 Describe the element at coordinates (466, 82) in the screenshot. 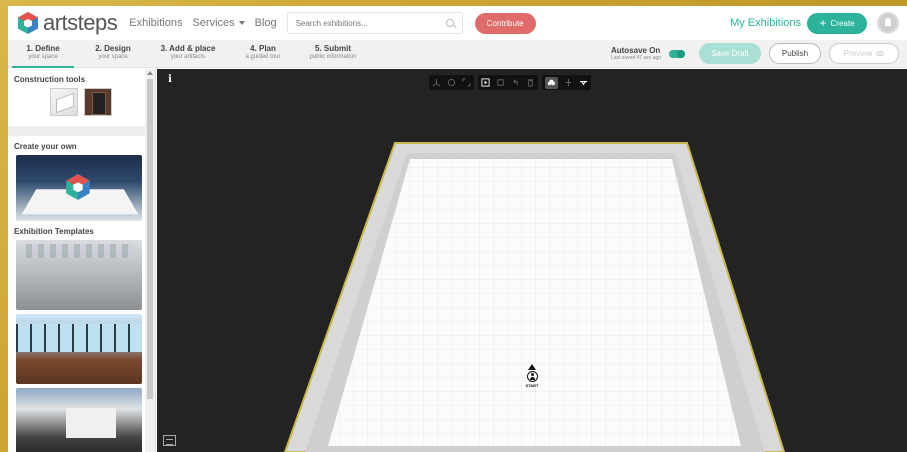

I see `scale-icon` at that location.